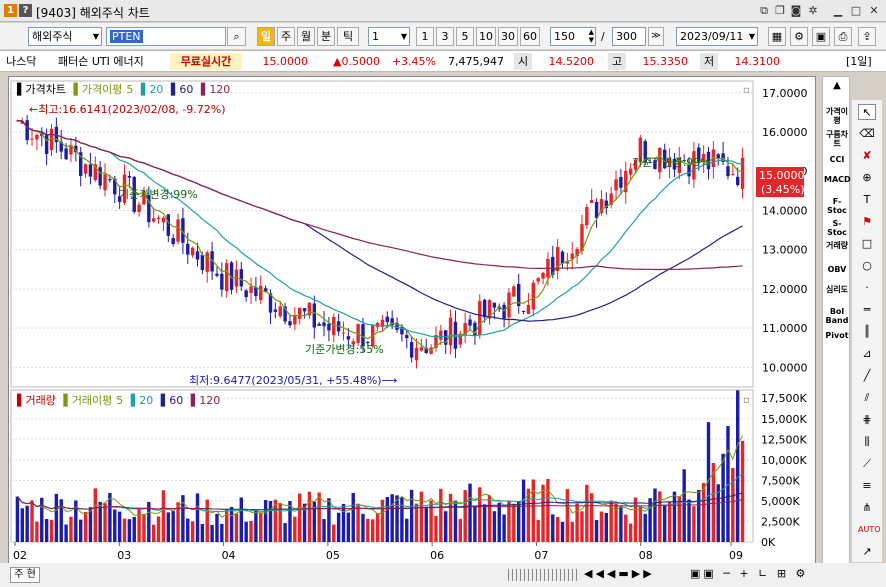  I want to click on vma60-legend: 60, so click(176, 400).